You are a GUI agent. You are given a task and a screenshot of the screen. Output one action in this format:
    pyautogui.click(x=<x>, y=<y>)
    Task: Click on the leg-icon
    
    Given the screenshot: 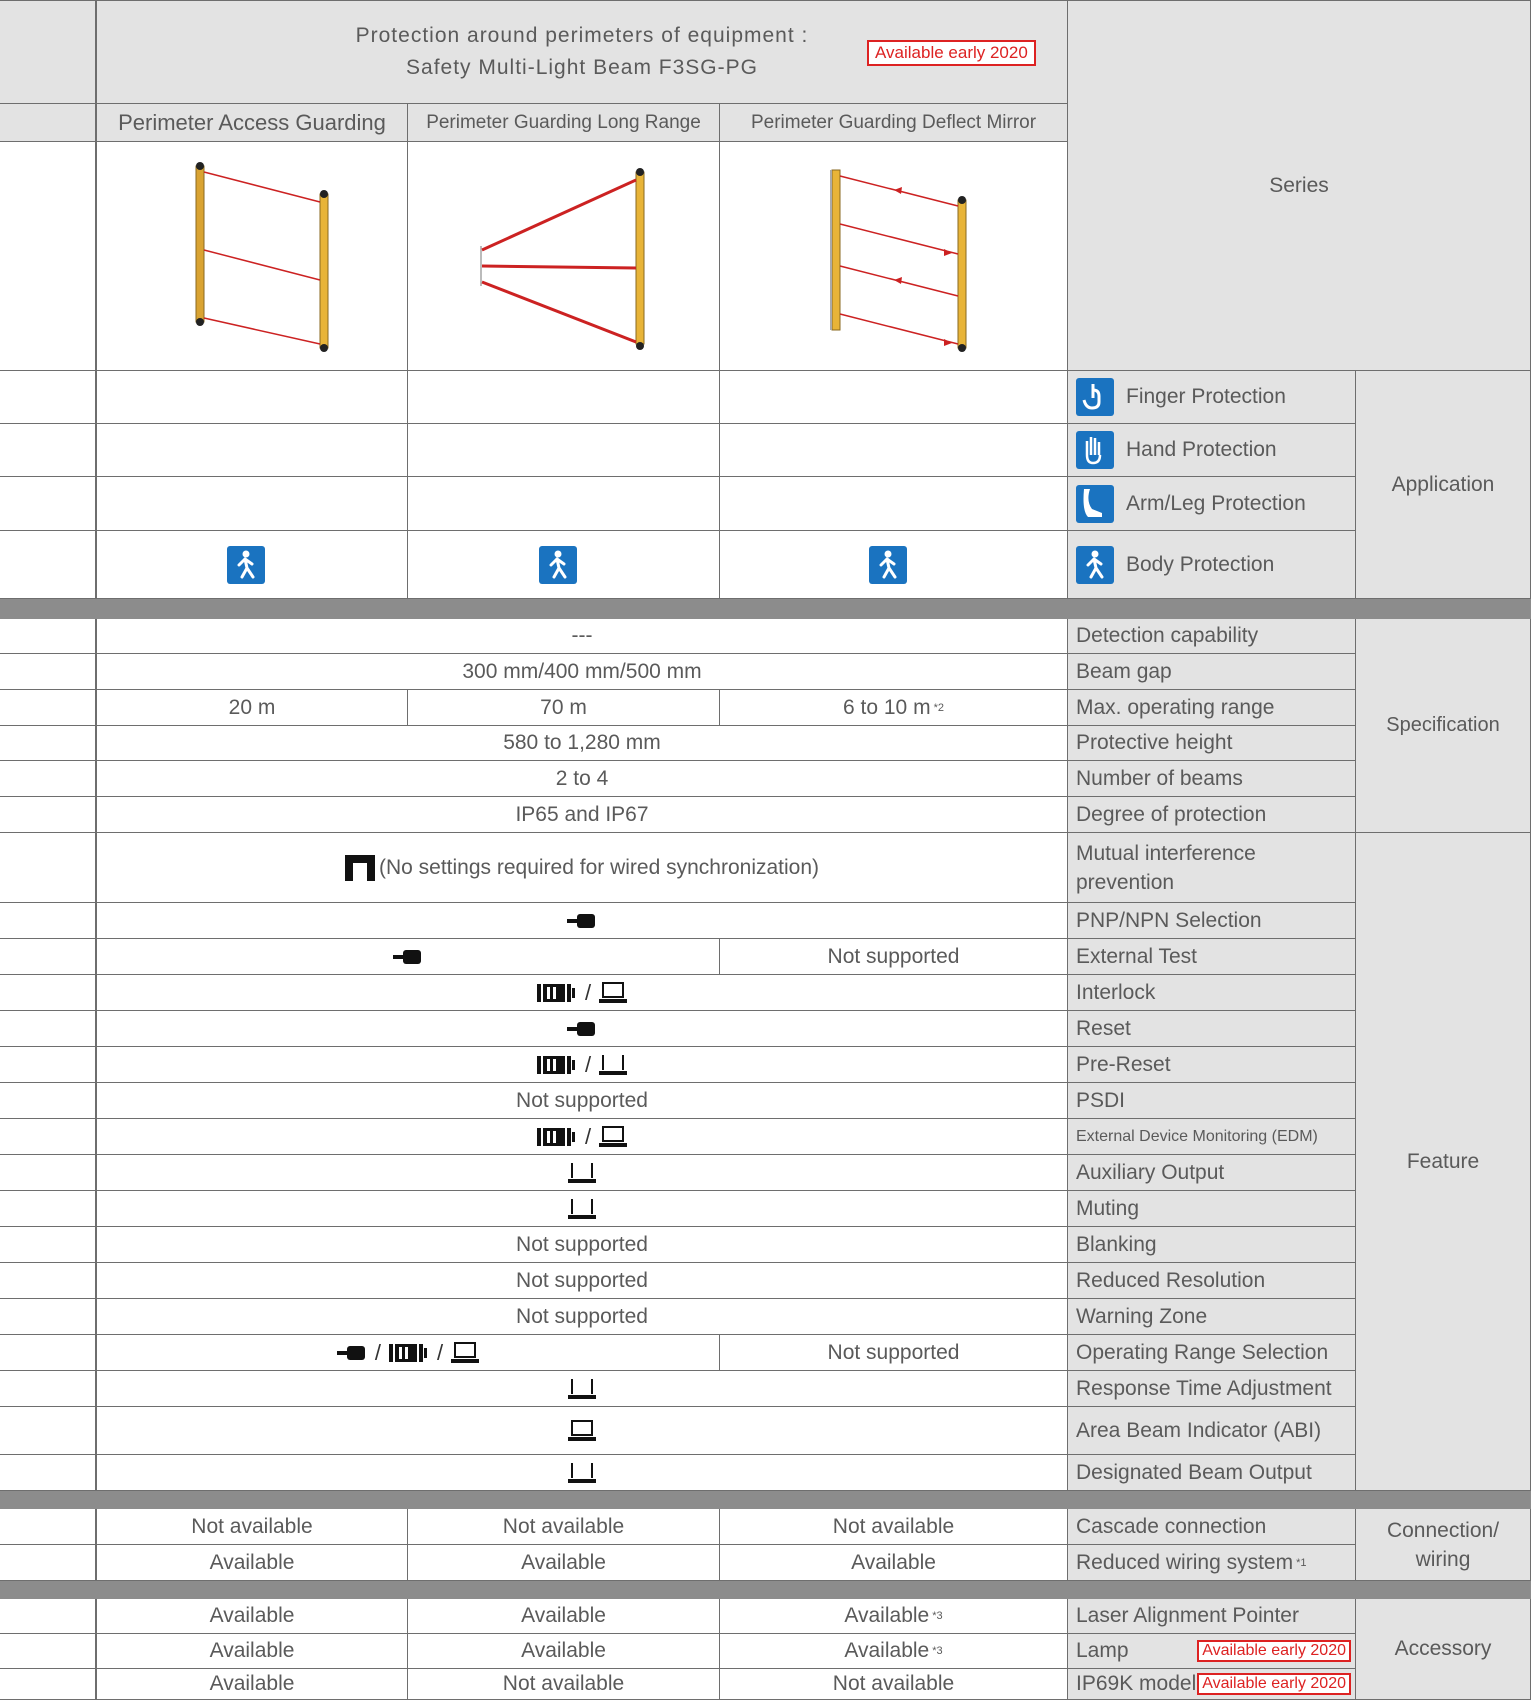 What is the action you would take?
    pyautogui.click(x=1095, y=503)
    